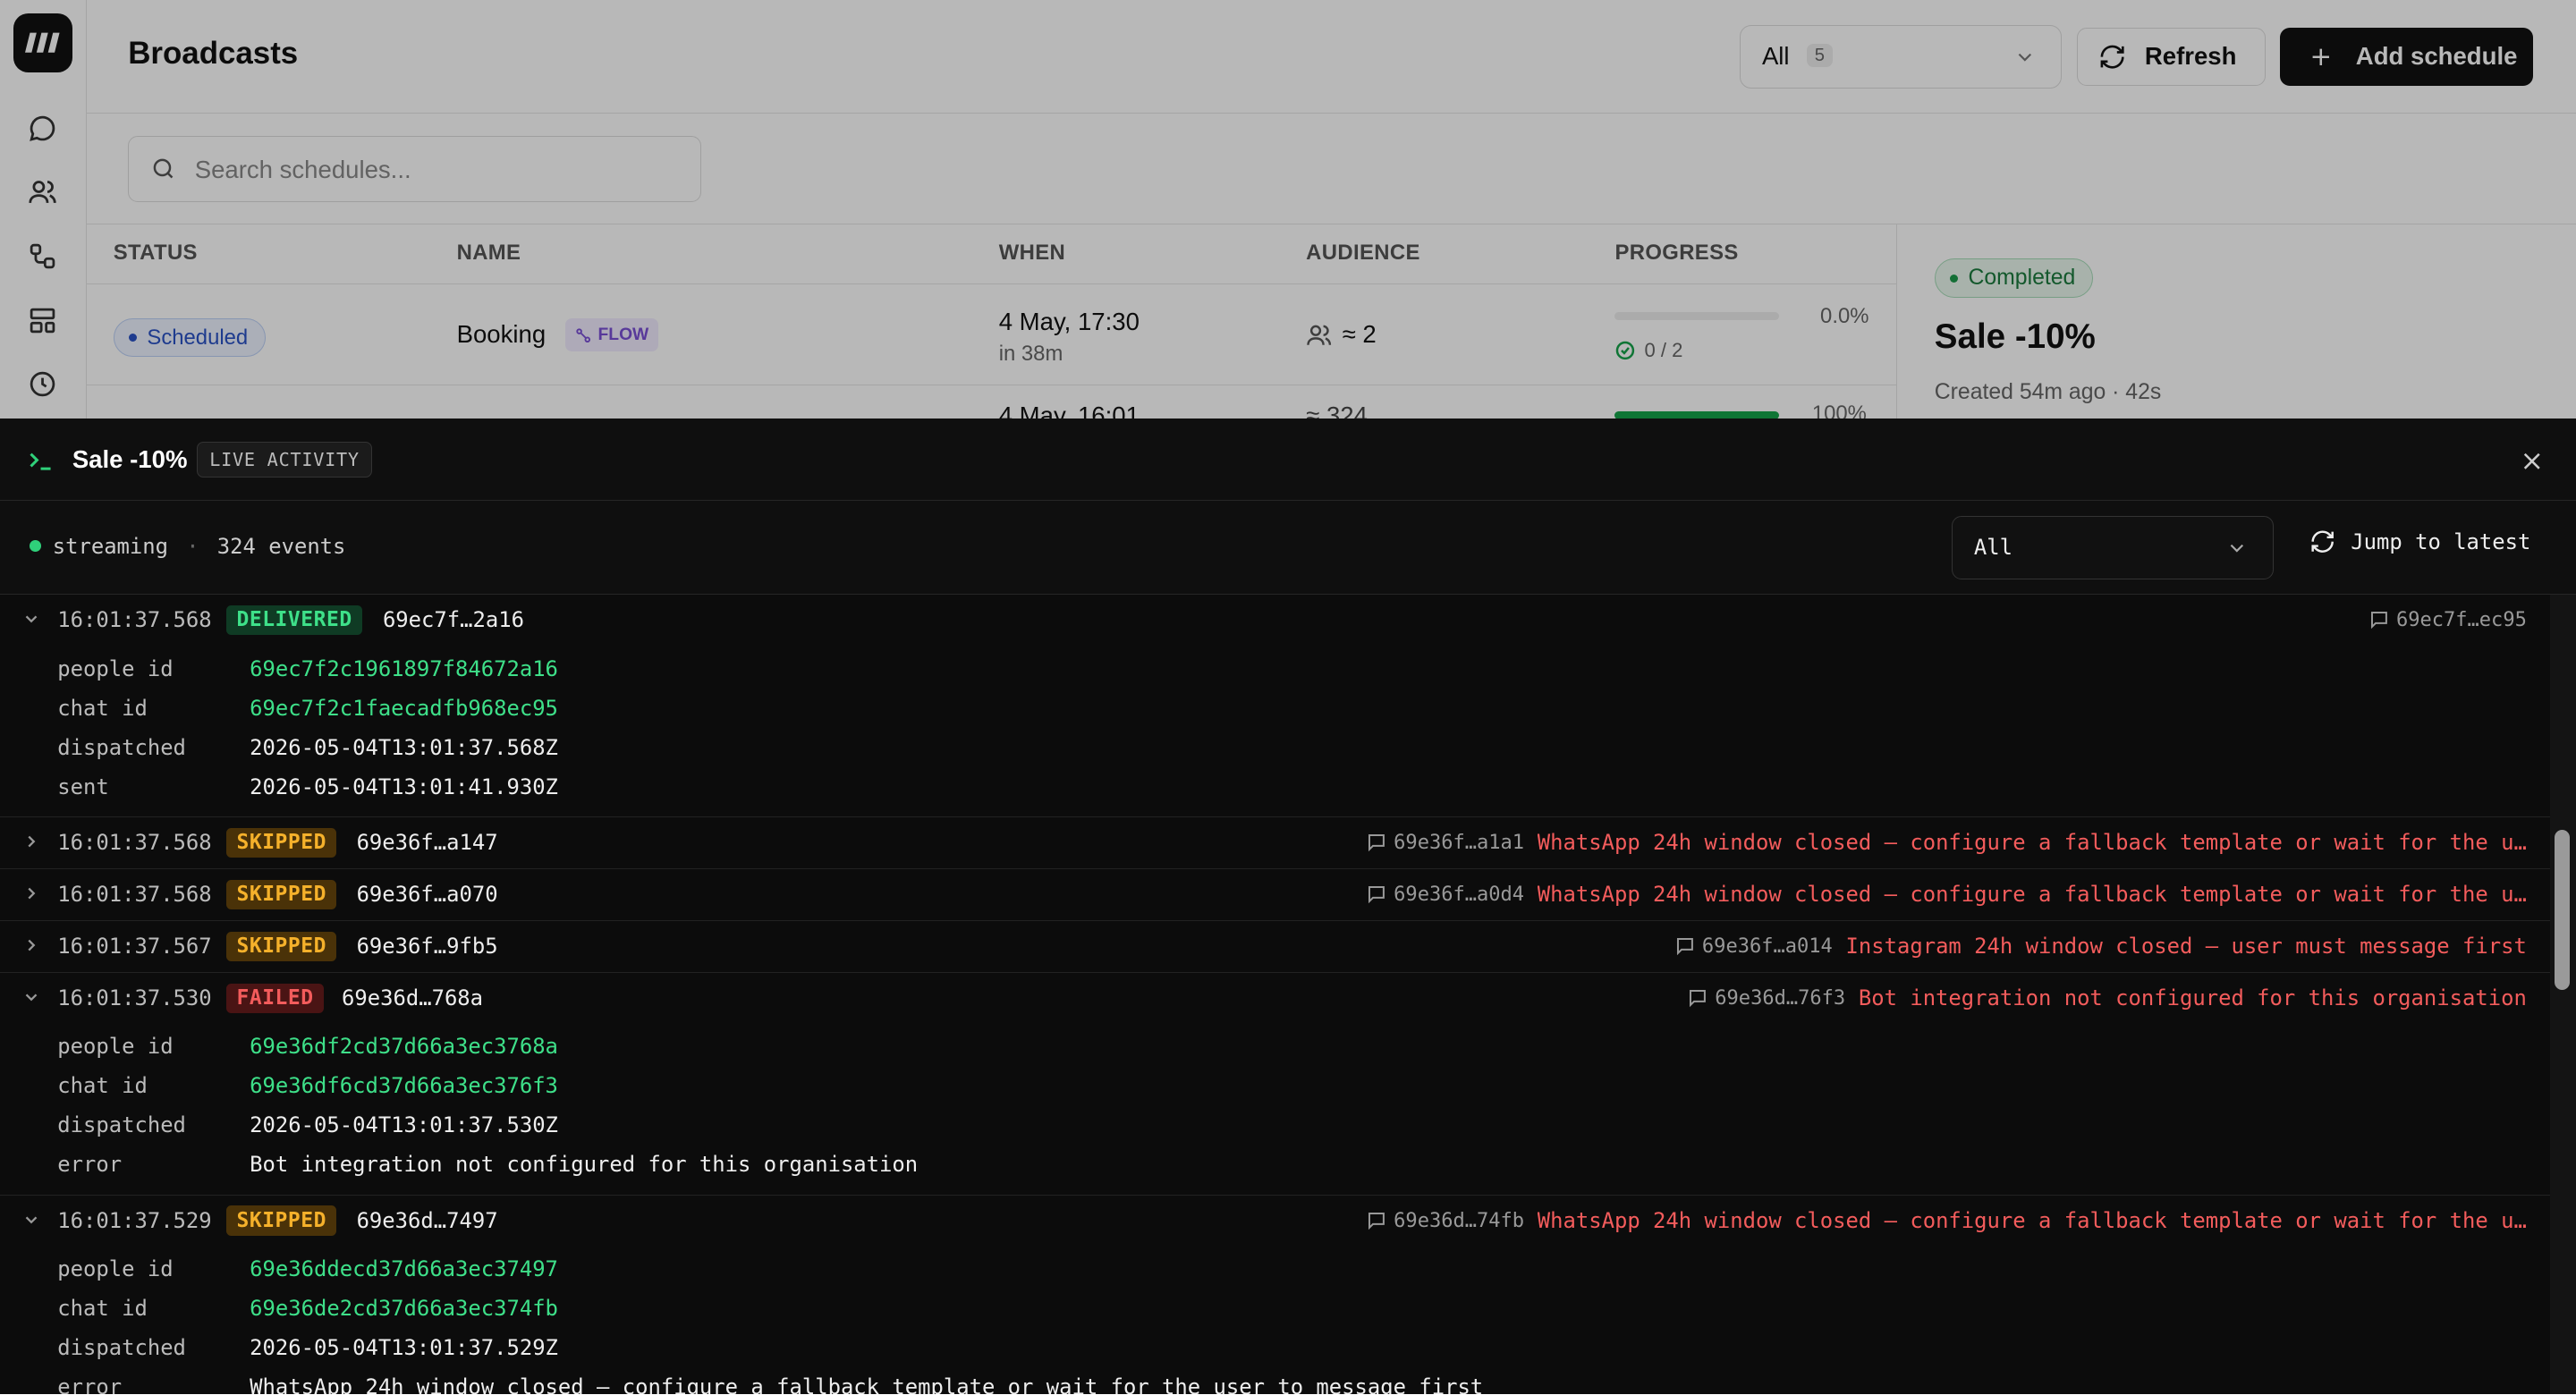 The height and width of the screenshot is (1395, 2576). I want to click on detail-row: sent 2026-05-04T13:01:41.930Z, so click(1275, 787).